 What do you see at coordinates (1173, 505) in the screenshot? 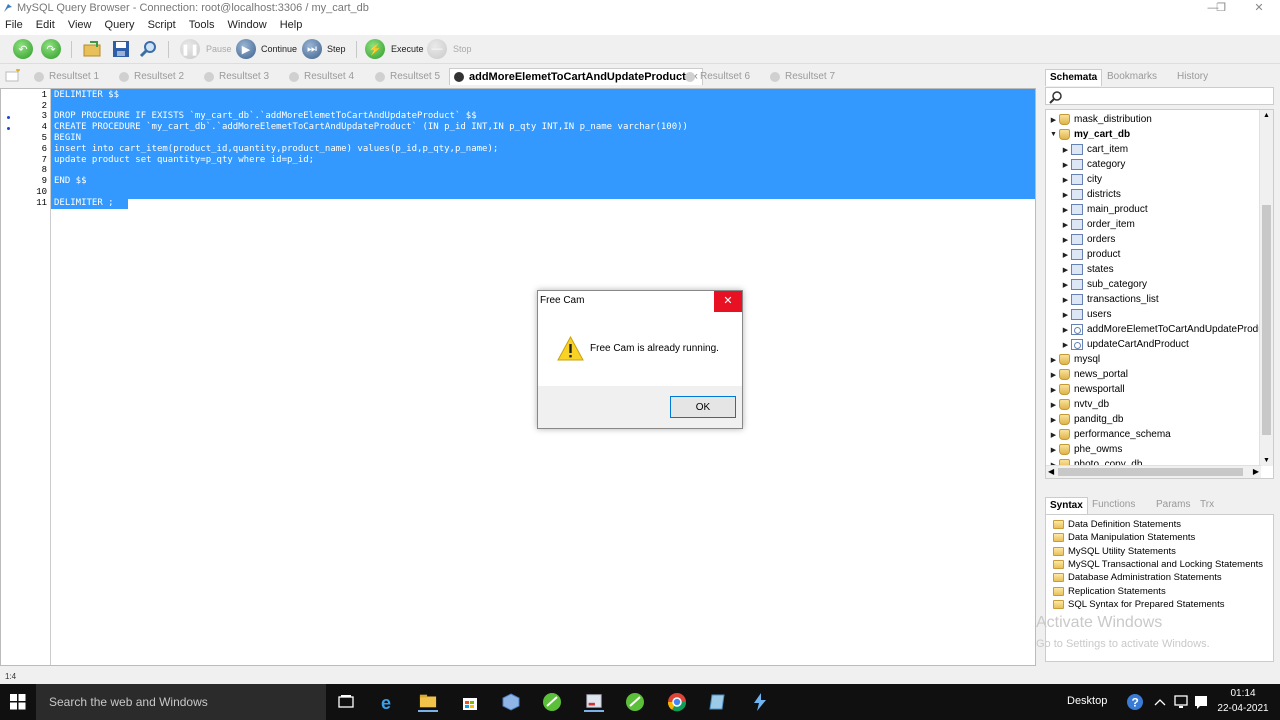
I see `tab-params: Params` at bounding box center [1173, 505].